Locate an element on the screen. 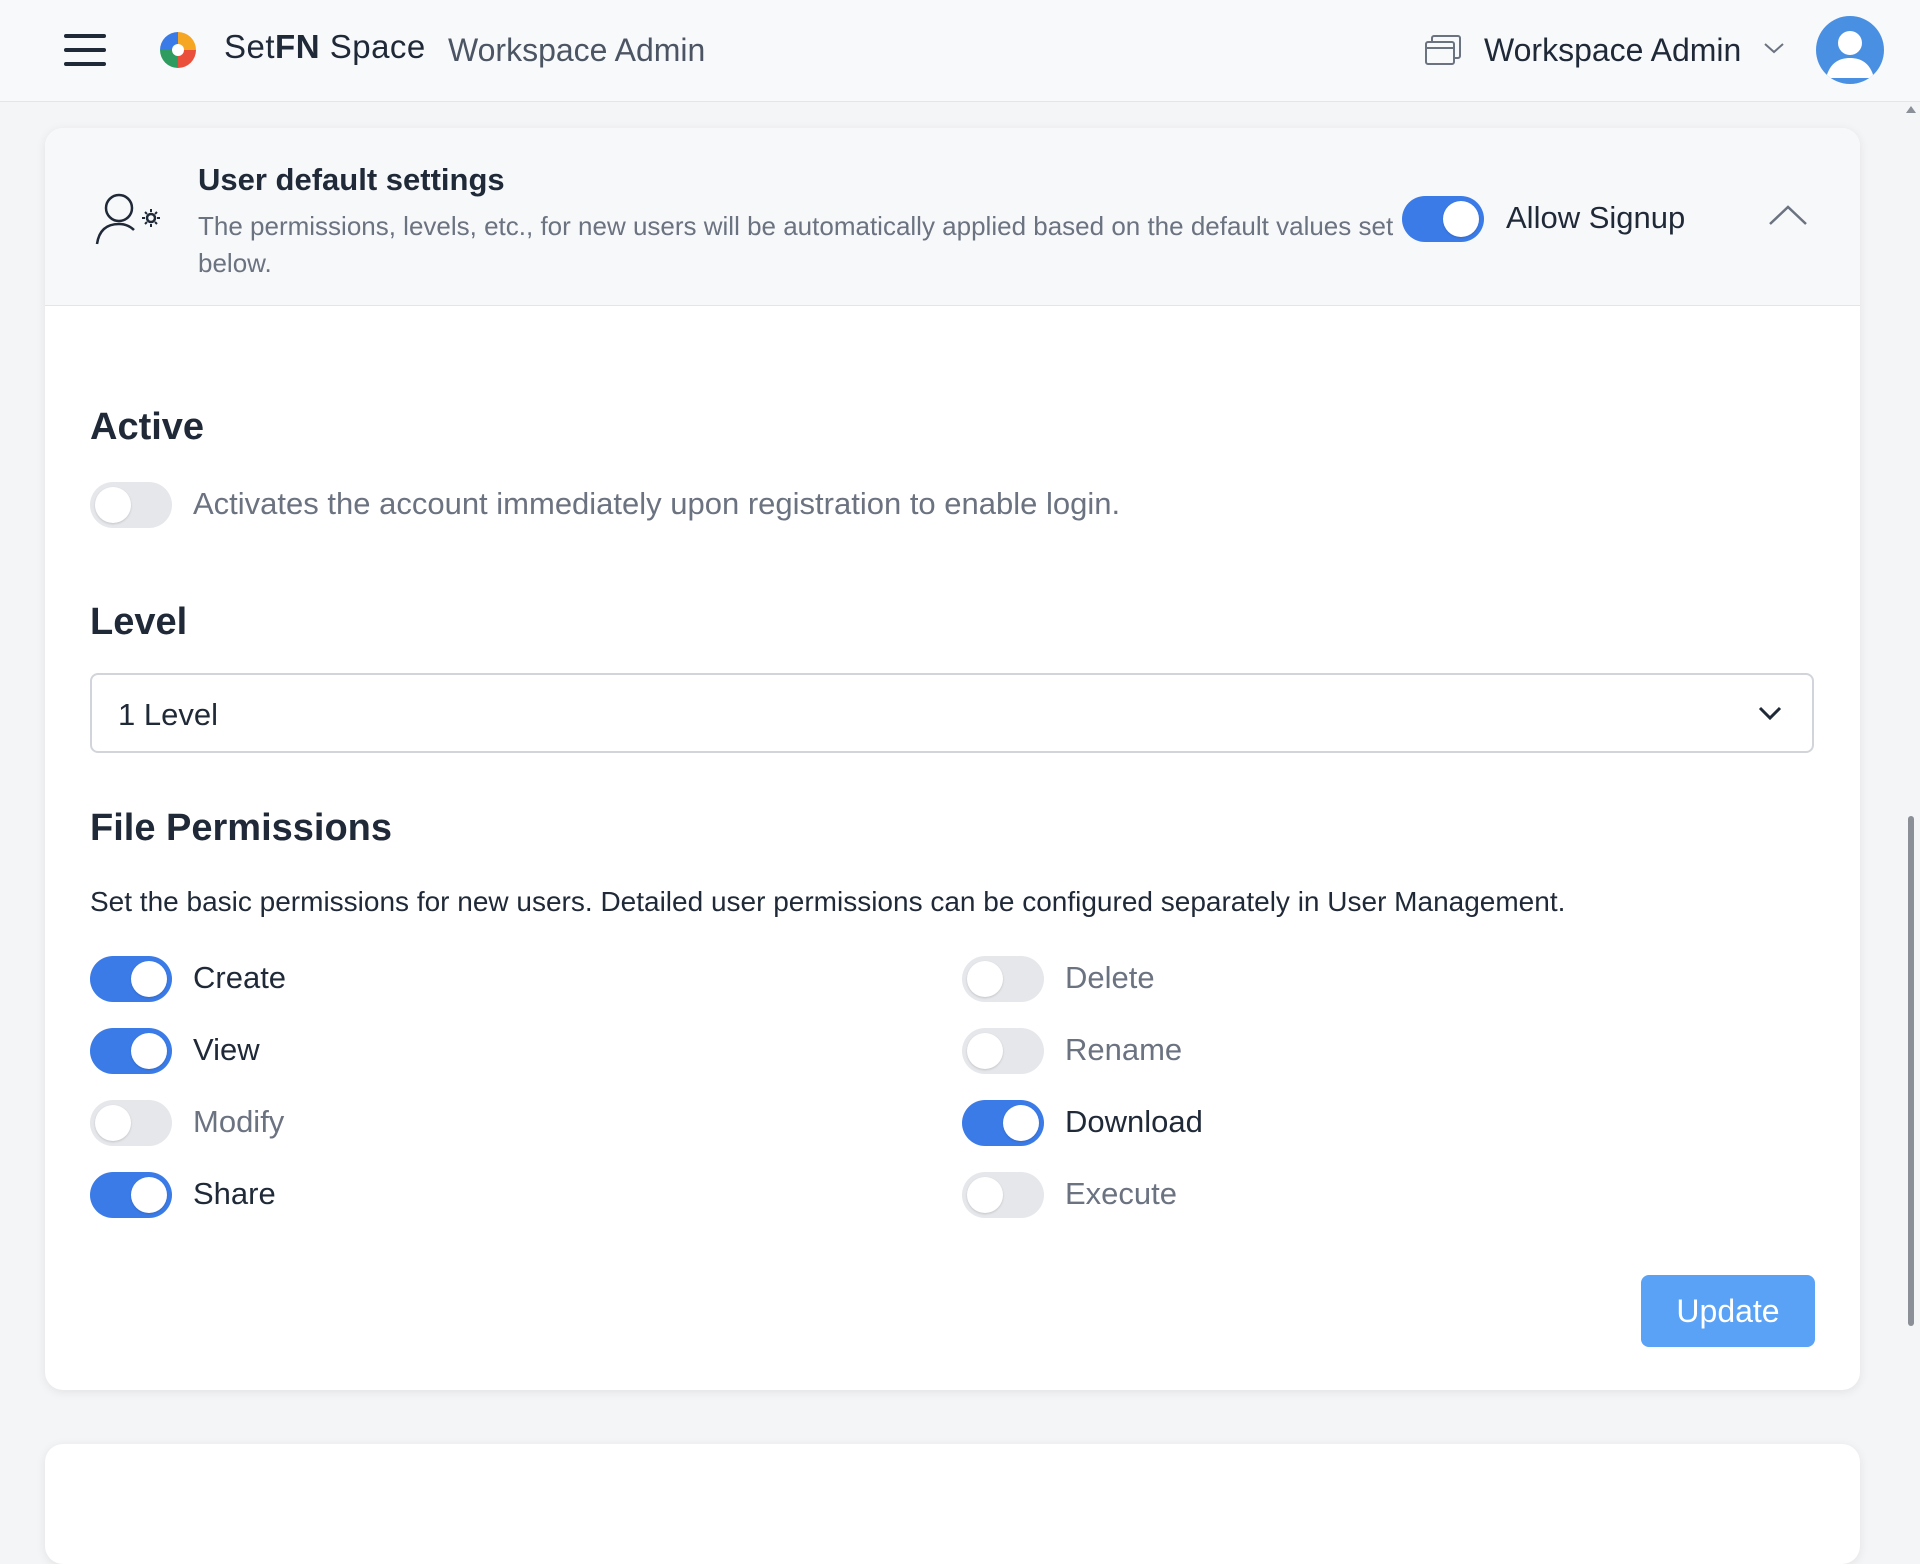  file-permissions-title: File Permissions is located at coordinates (241, 828).